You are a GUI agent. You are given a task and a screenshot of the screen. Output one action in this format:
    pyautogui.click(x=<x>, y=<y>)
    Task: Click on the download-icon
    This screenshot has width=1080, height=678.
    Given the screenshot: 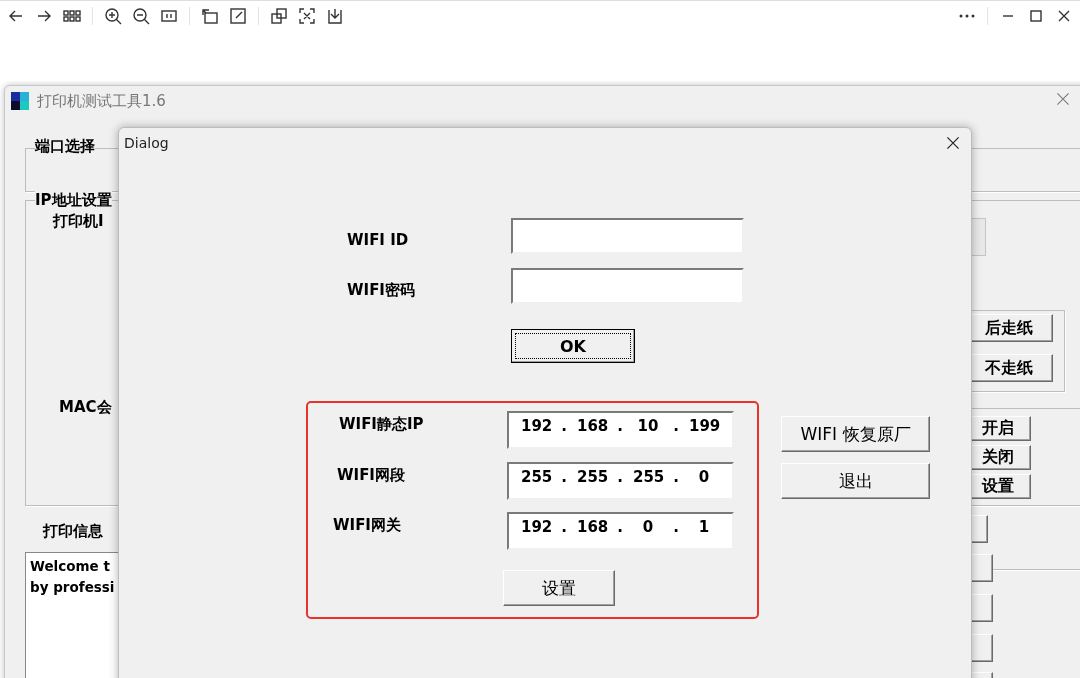 What is the action you would take?
    pyautogui.click(x=335, y=16)
    